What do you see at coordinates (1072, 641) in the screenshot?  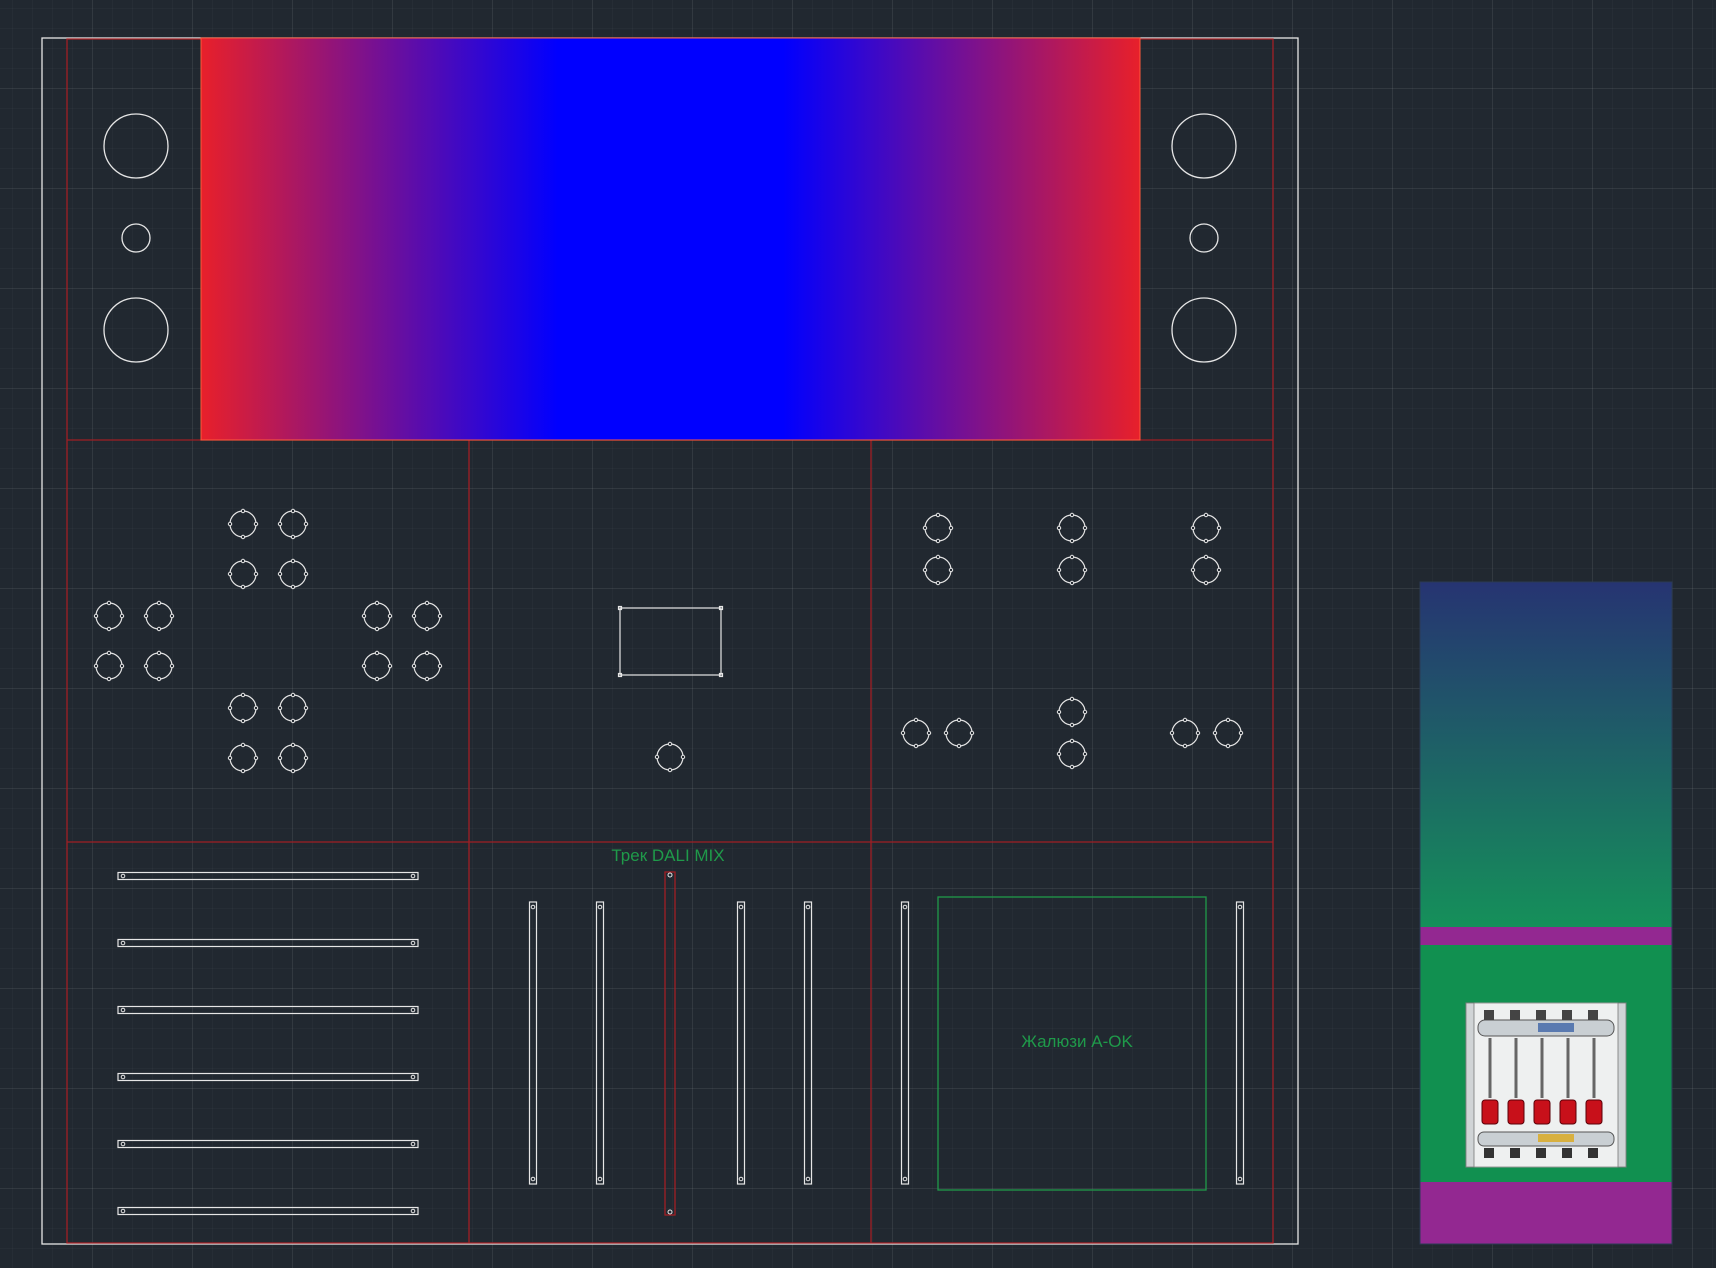 I see `mount-holes-right` at bounding box center [1072, 641].